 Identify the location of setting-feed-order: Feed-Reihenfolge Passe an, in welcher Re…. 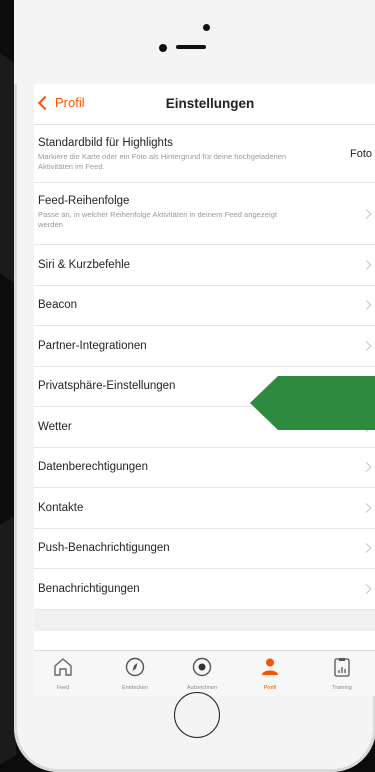
(204, 214).